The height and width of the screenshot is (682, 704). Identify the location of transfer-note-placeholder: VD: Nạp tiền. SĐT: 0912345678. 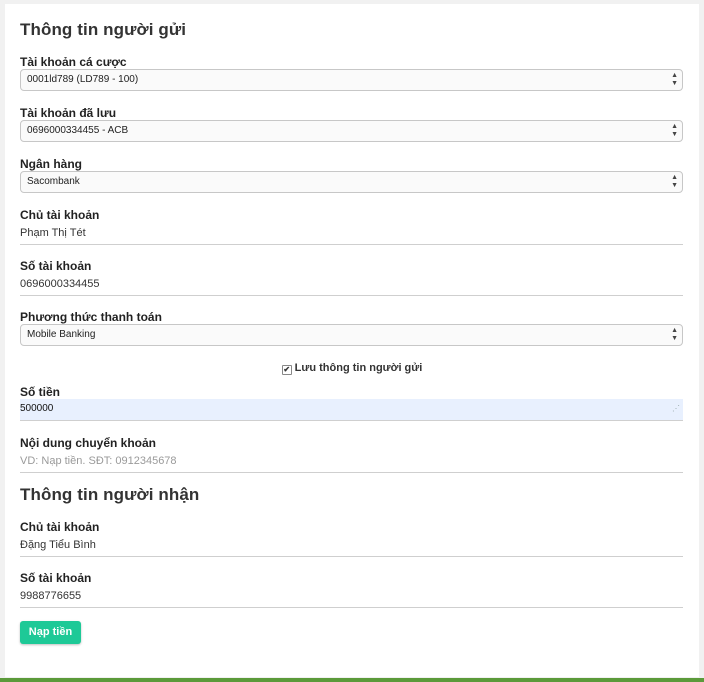
(98, 461).